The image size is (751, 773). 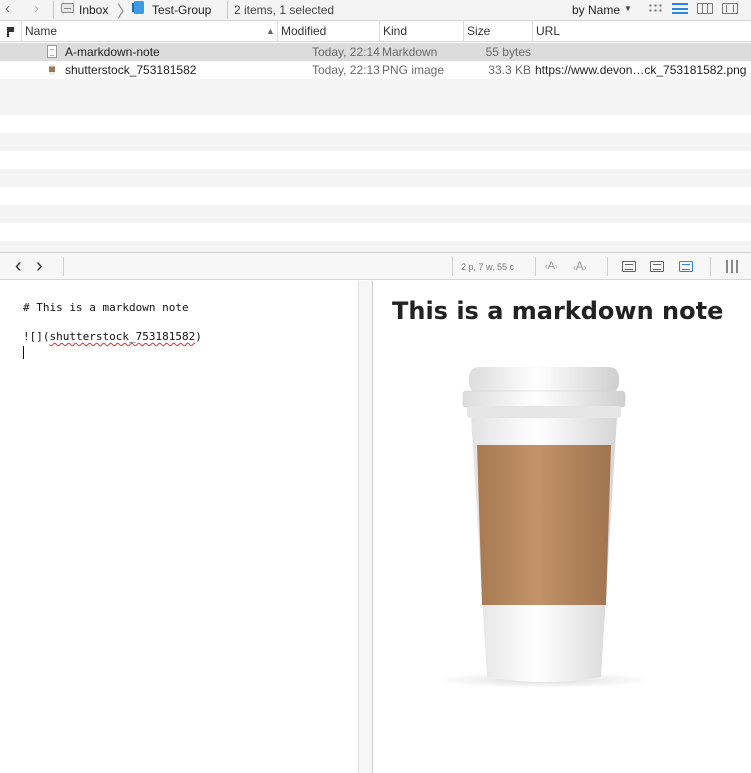 What do you see at coordinates (138, 7) in the screenshot?
I see `group-icon` at bounding box center [138, 7].